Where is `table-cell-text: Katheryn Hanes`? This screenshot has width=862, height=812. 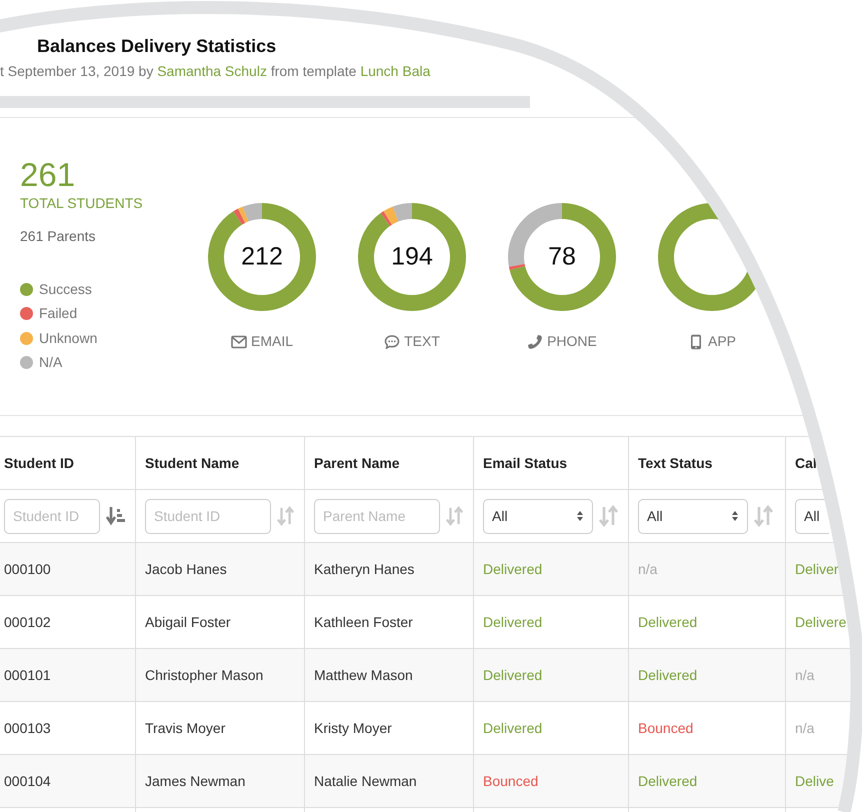
table-cell-text: Katheryn Hanes is located at coordinates (364, 569).